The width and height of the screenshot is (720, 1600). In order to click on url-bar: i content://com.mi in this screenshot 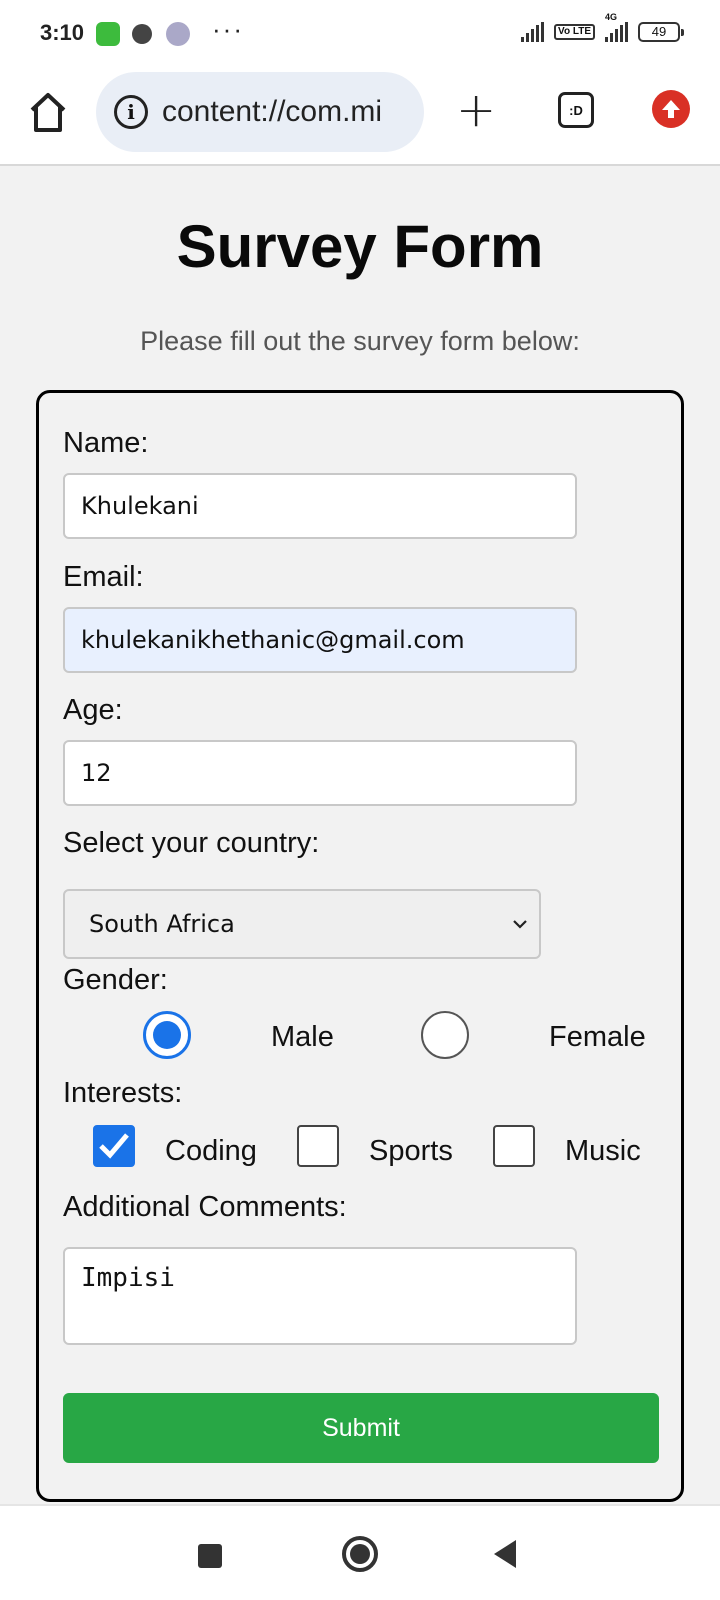, I will do `click(260, 112)`.